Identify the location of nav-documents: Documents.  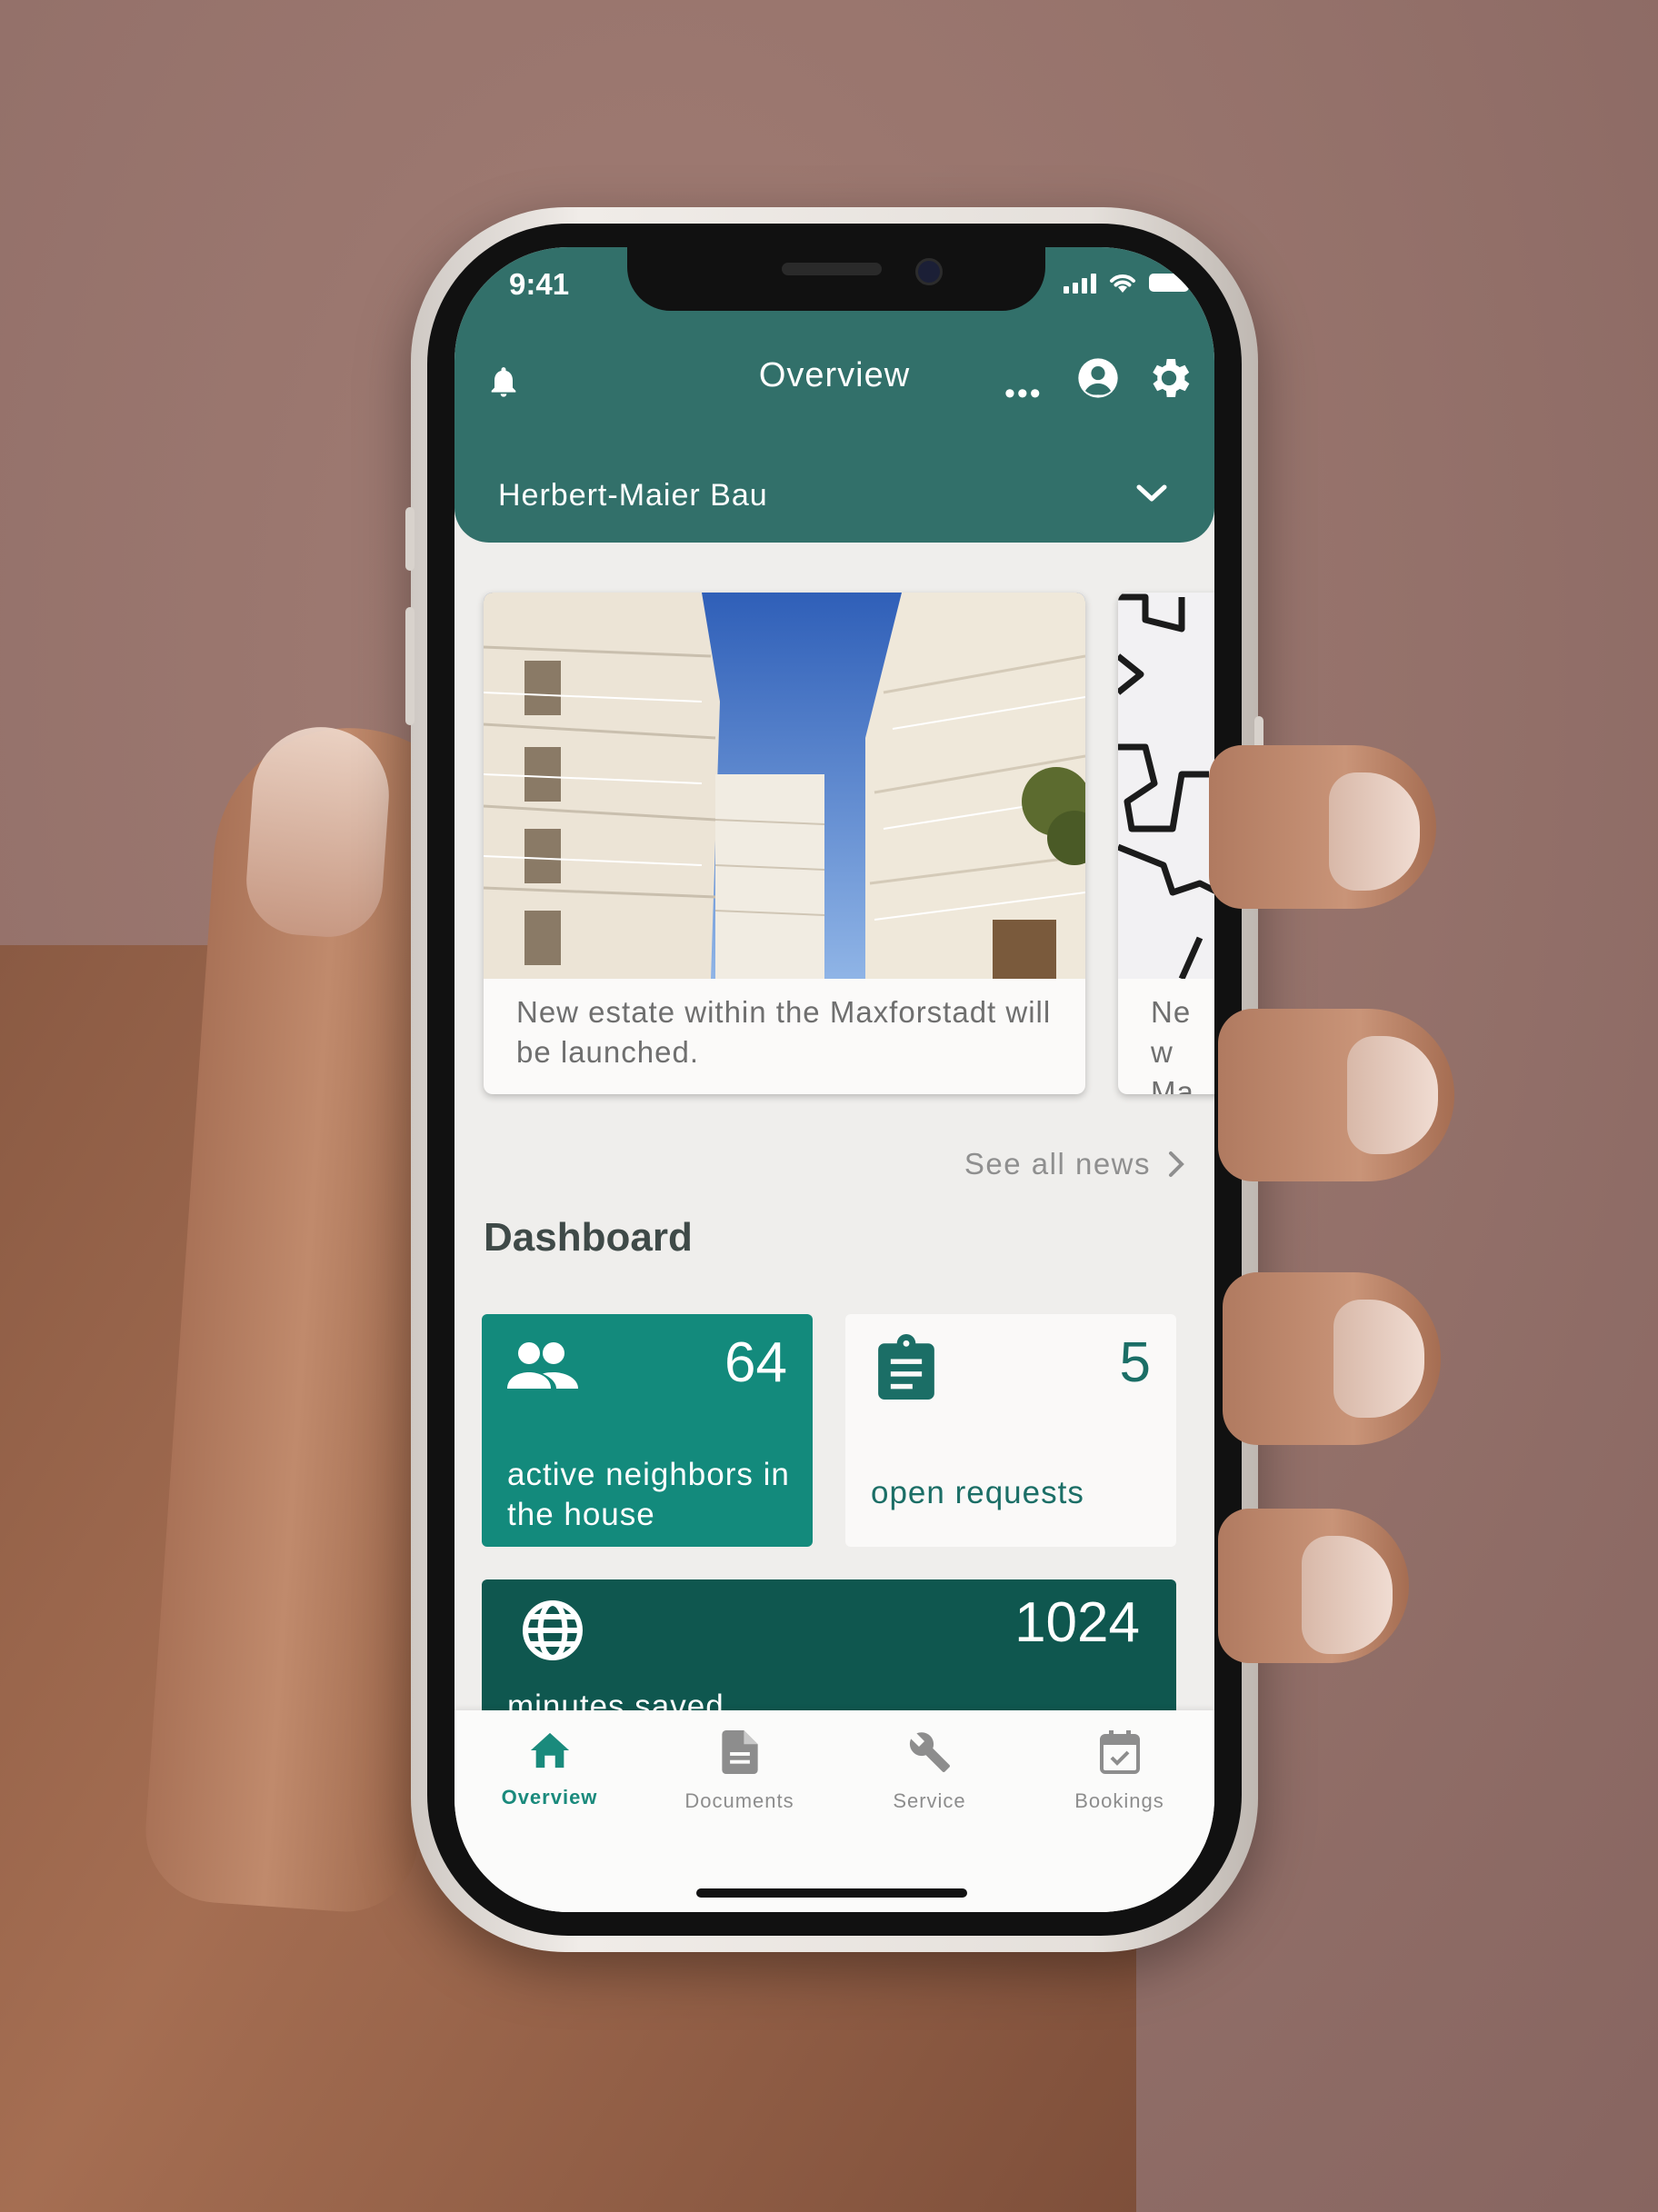
(739, 1771).